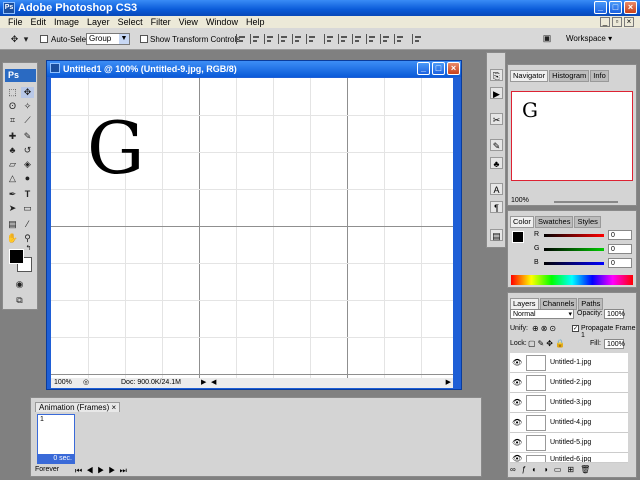 This screenshot has width=640, height=480. What do you see at coordinates (496, 163) in the screenshot?
I see `clone-source-icon: ♣` at bounding box center [496, 163].